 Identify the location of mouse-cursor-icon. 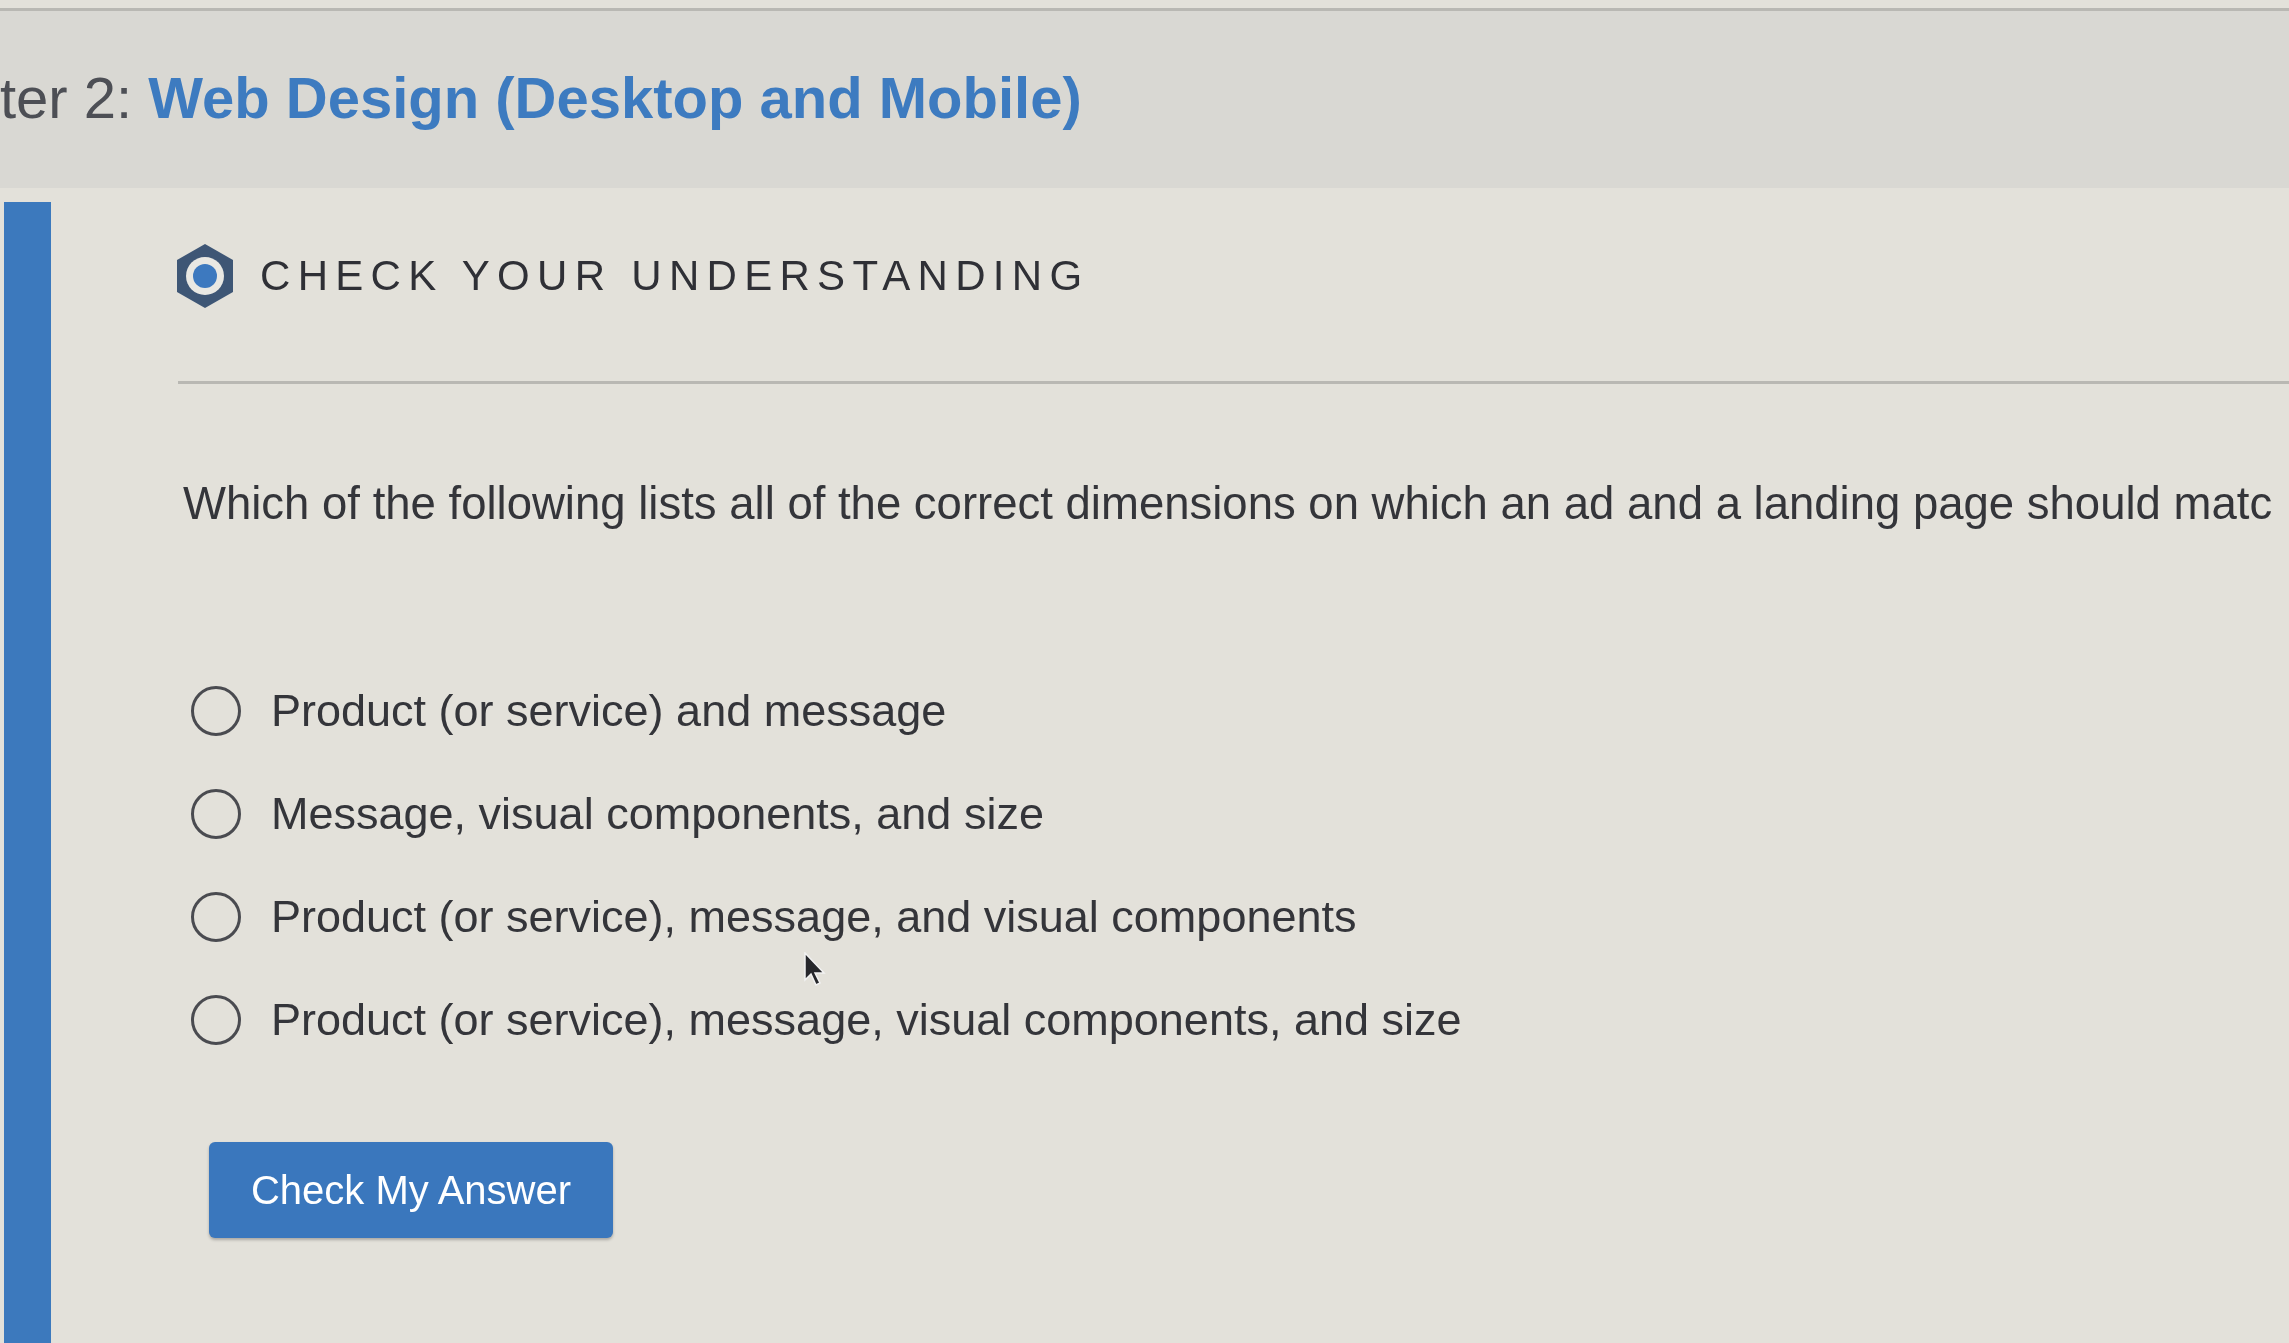
(815, 969).